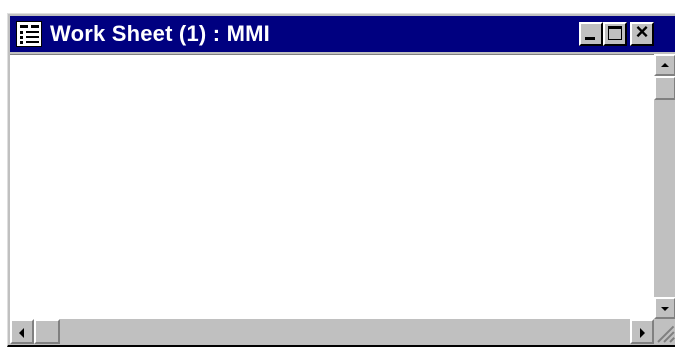 This screenshot has width=675, height=349. I want to click on minimize-button, so click(591, 34).